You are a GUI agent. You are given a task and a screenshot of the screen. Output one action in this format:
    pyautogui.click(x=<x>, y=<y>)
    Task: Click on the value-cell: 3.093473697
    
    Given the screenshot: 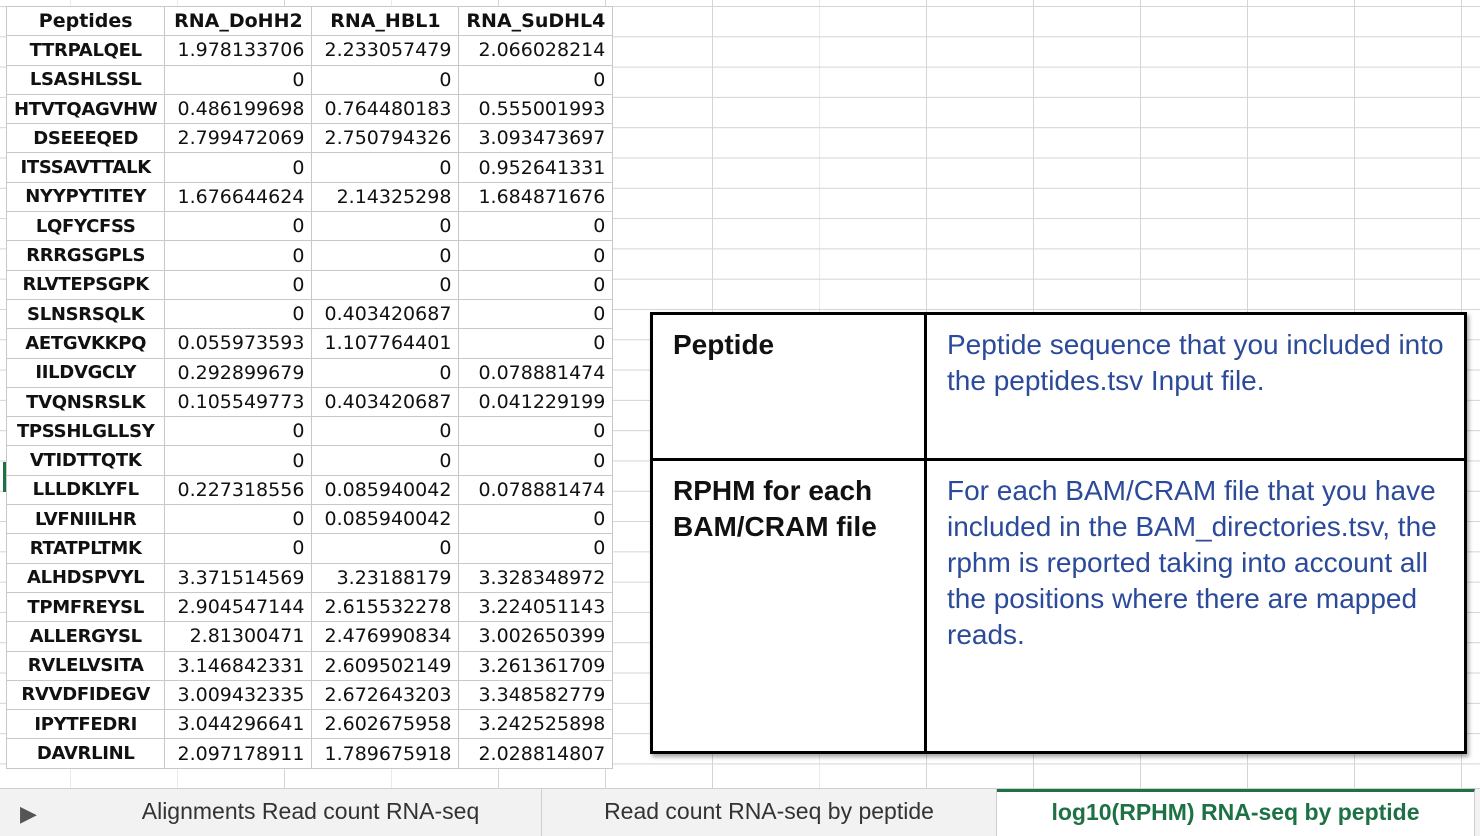 What is the action you would take?
    pyautogui.click(x=536, y=138)
    